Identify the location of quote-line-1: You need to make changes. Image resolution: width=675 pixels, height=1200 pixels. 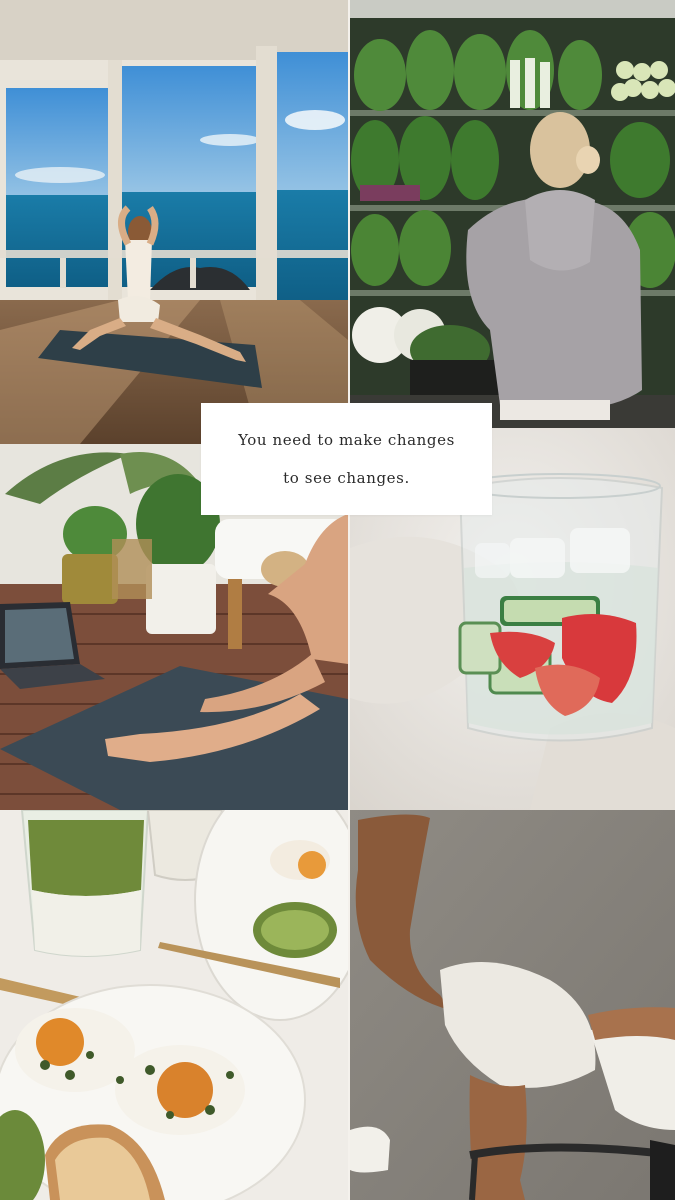
(346, 440).